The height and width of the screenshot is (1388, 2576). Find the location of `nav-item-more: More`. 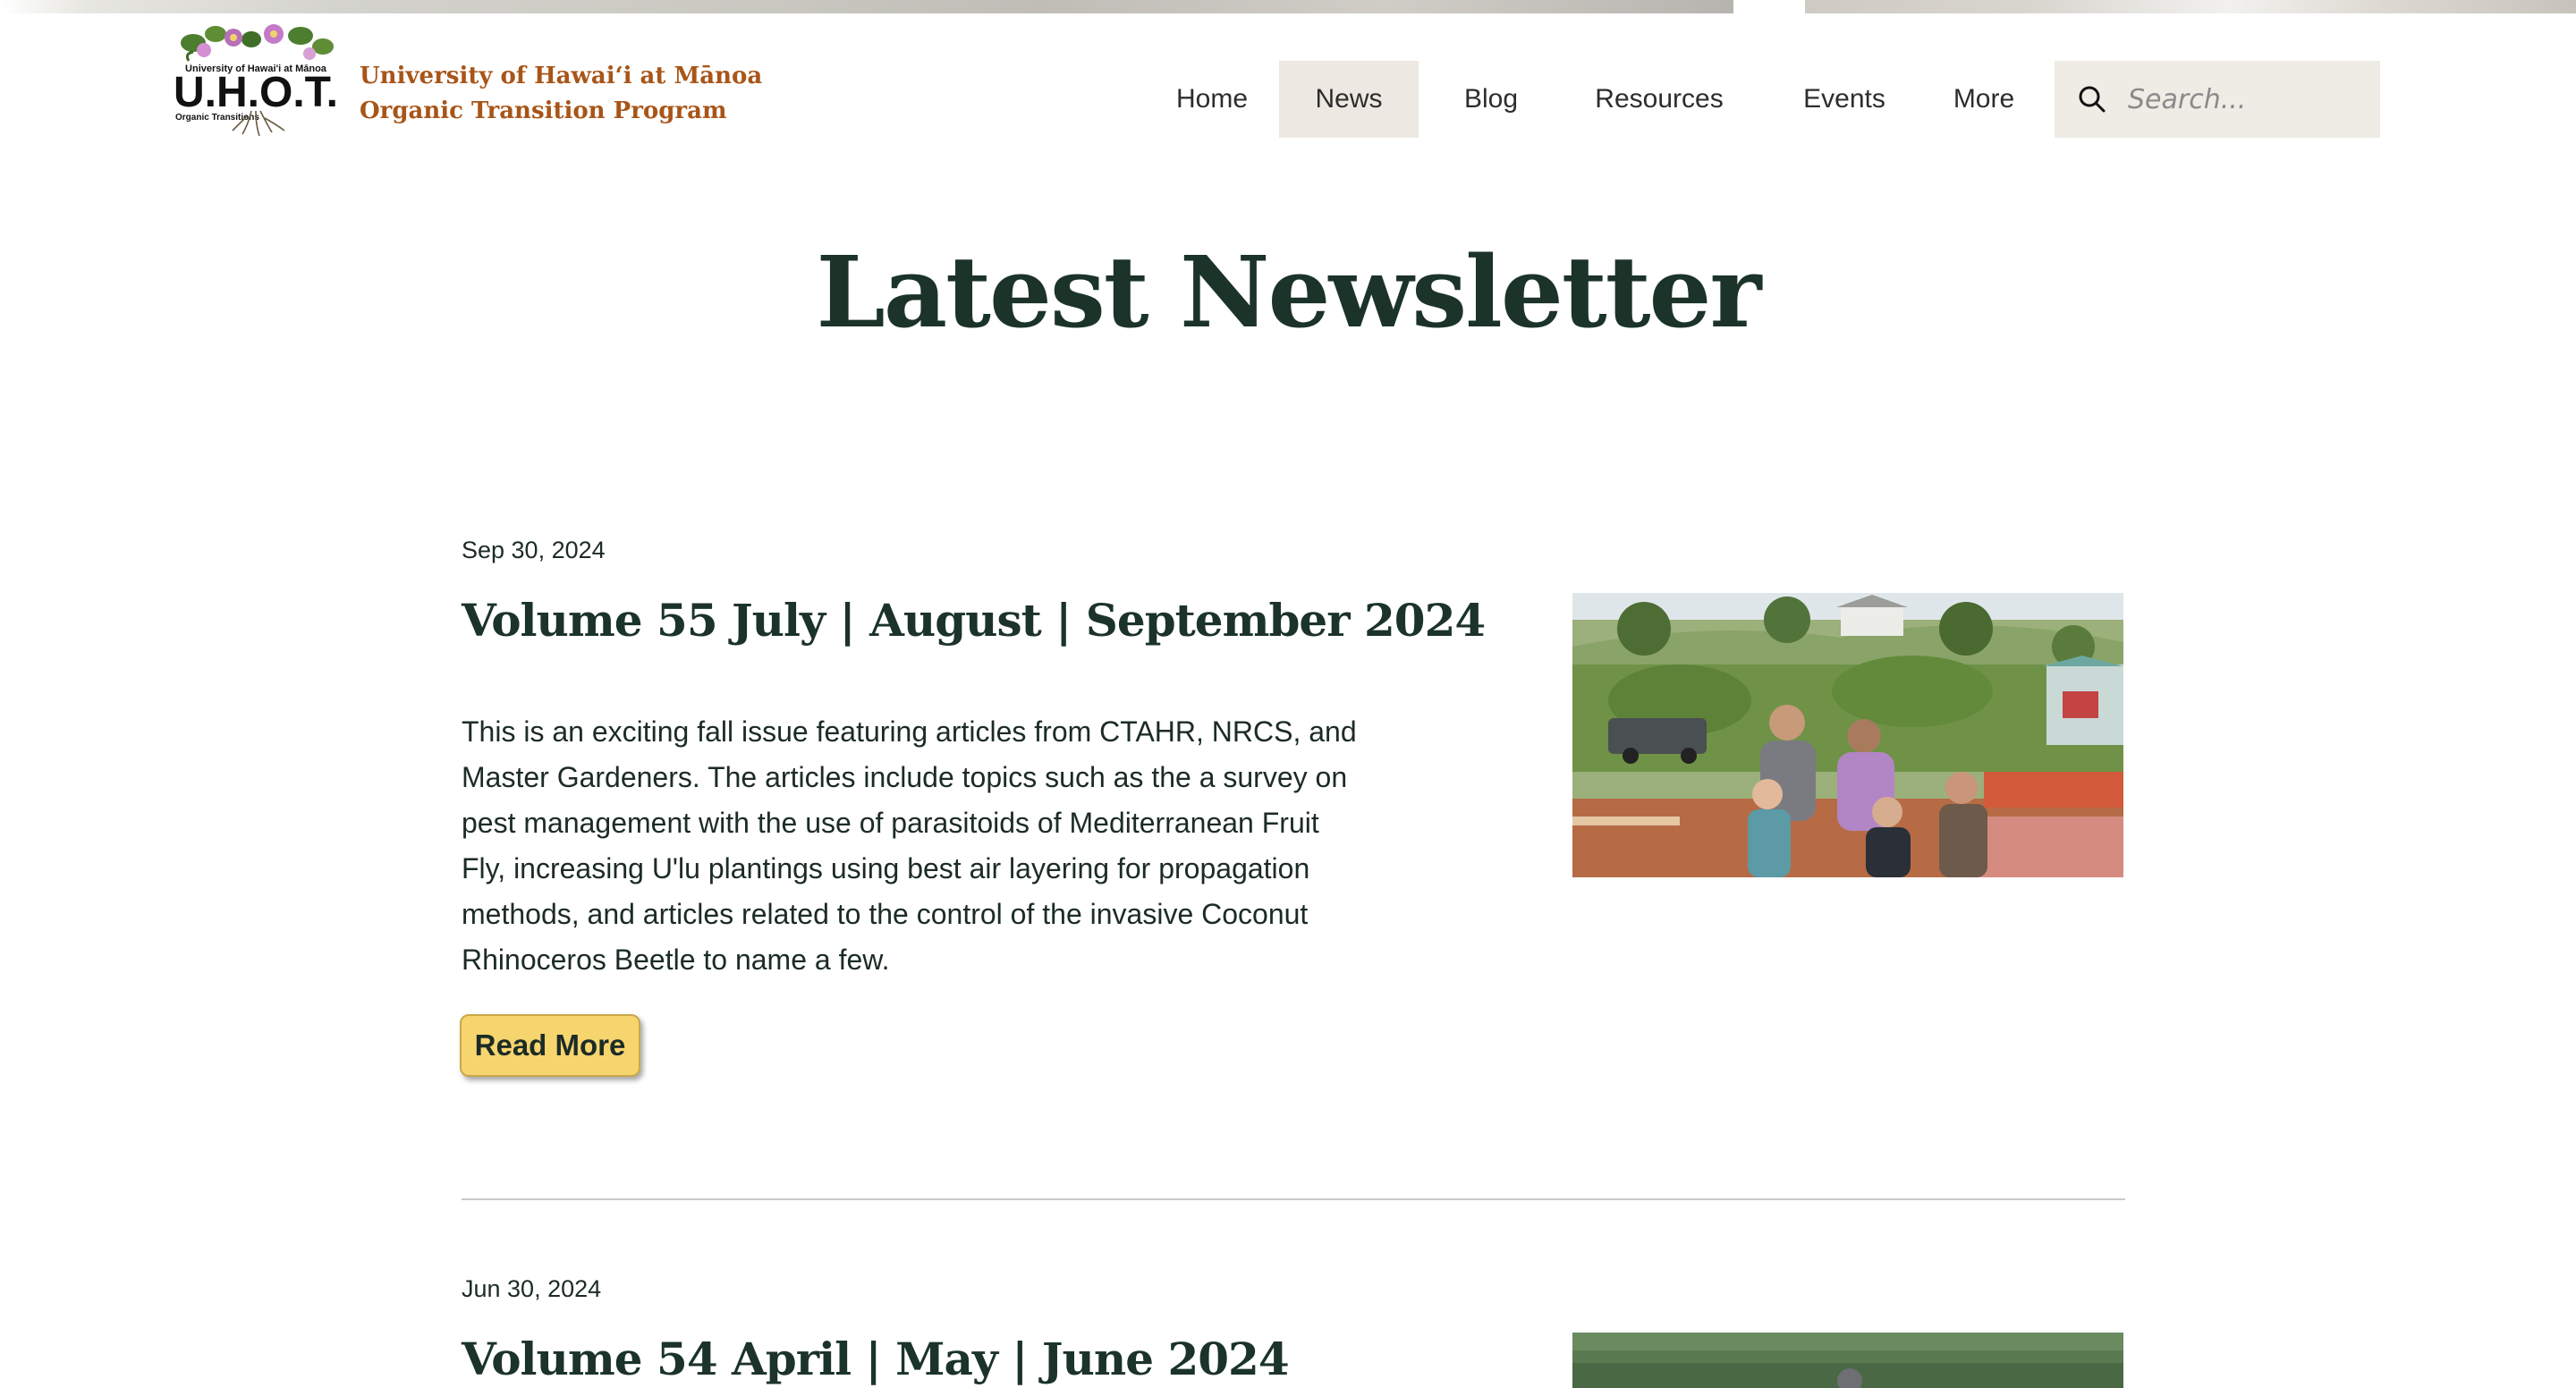

nav-item-more: More is located at coordinates (1984, 100).